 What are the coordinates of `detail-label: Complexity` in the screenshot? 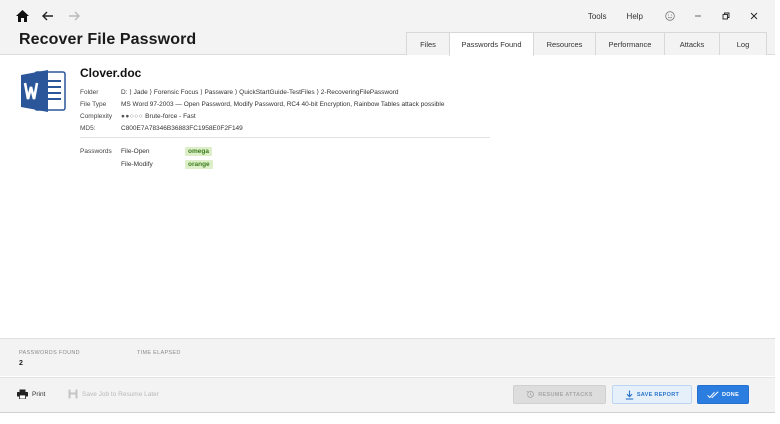 It's located at (96, 116).